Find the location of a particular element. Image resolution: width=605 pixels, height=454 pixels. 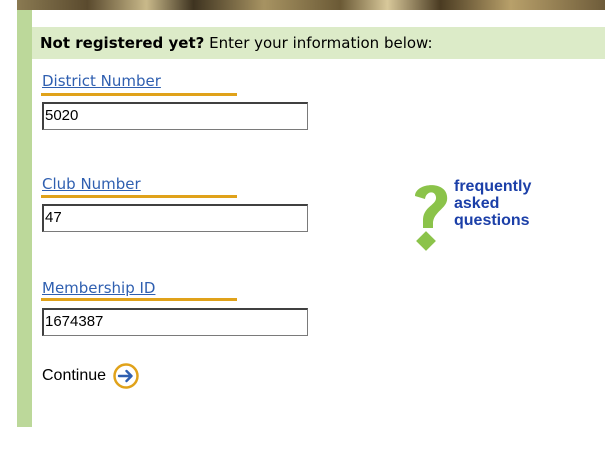

district-number-input: 5020 is located at coordinates (175, 116).